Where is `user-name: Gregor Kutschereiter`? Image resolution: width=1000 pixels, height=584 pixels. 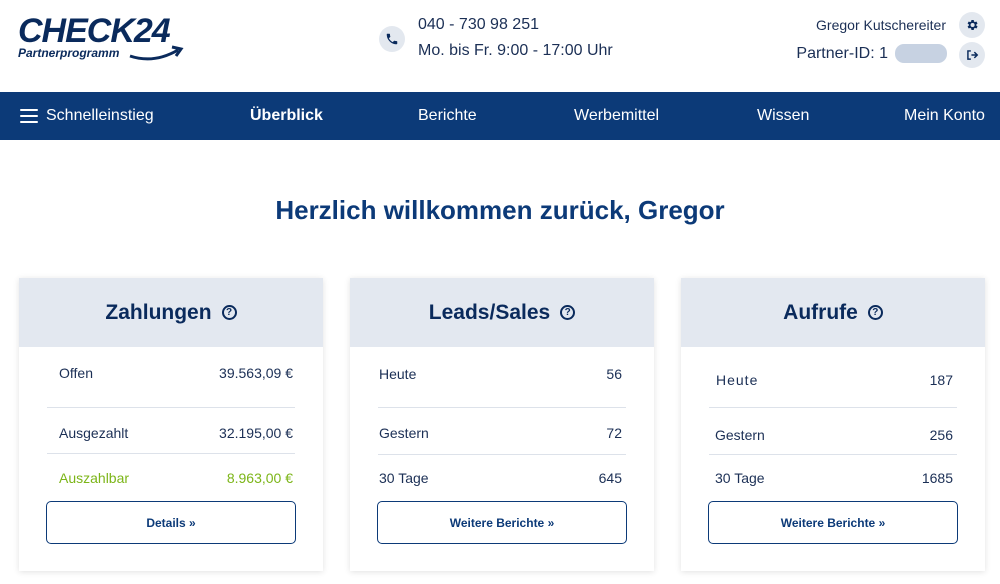 user-name: Gregor Kutschereiter is located at coordinates (881, 25).